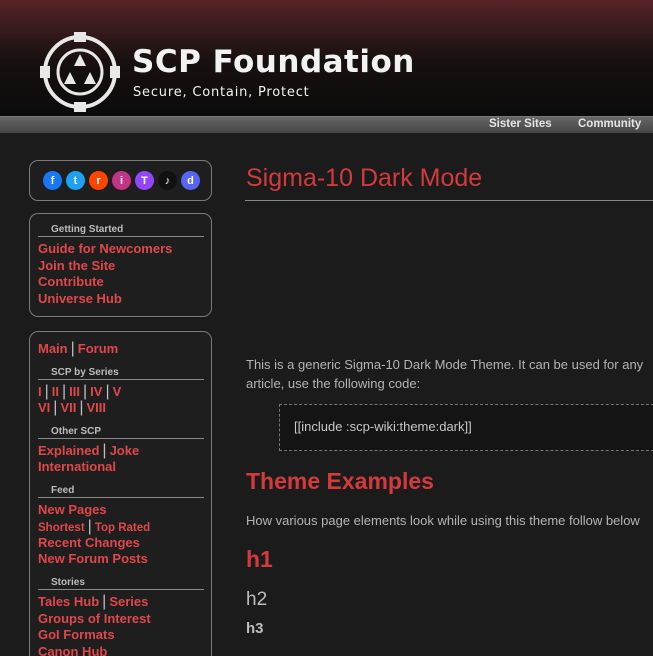  I want to click on other-scp-heading: Other SCP, so click(121, 432).